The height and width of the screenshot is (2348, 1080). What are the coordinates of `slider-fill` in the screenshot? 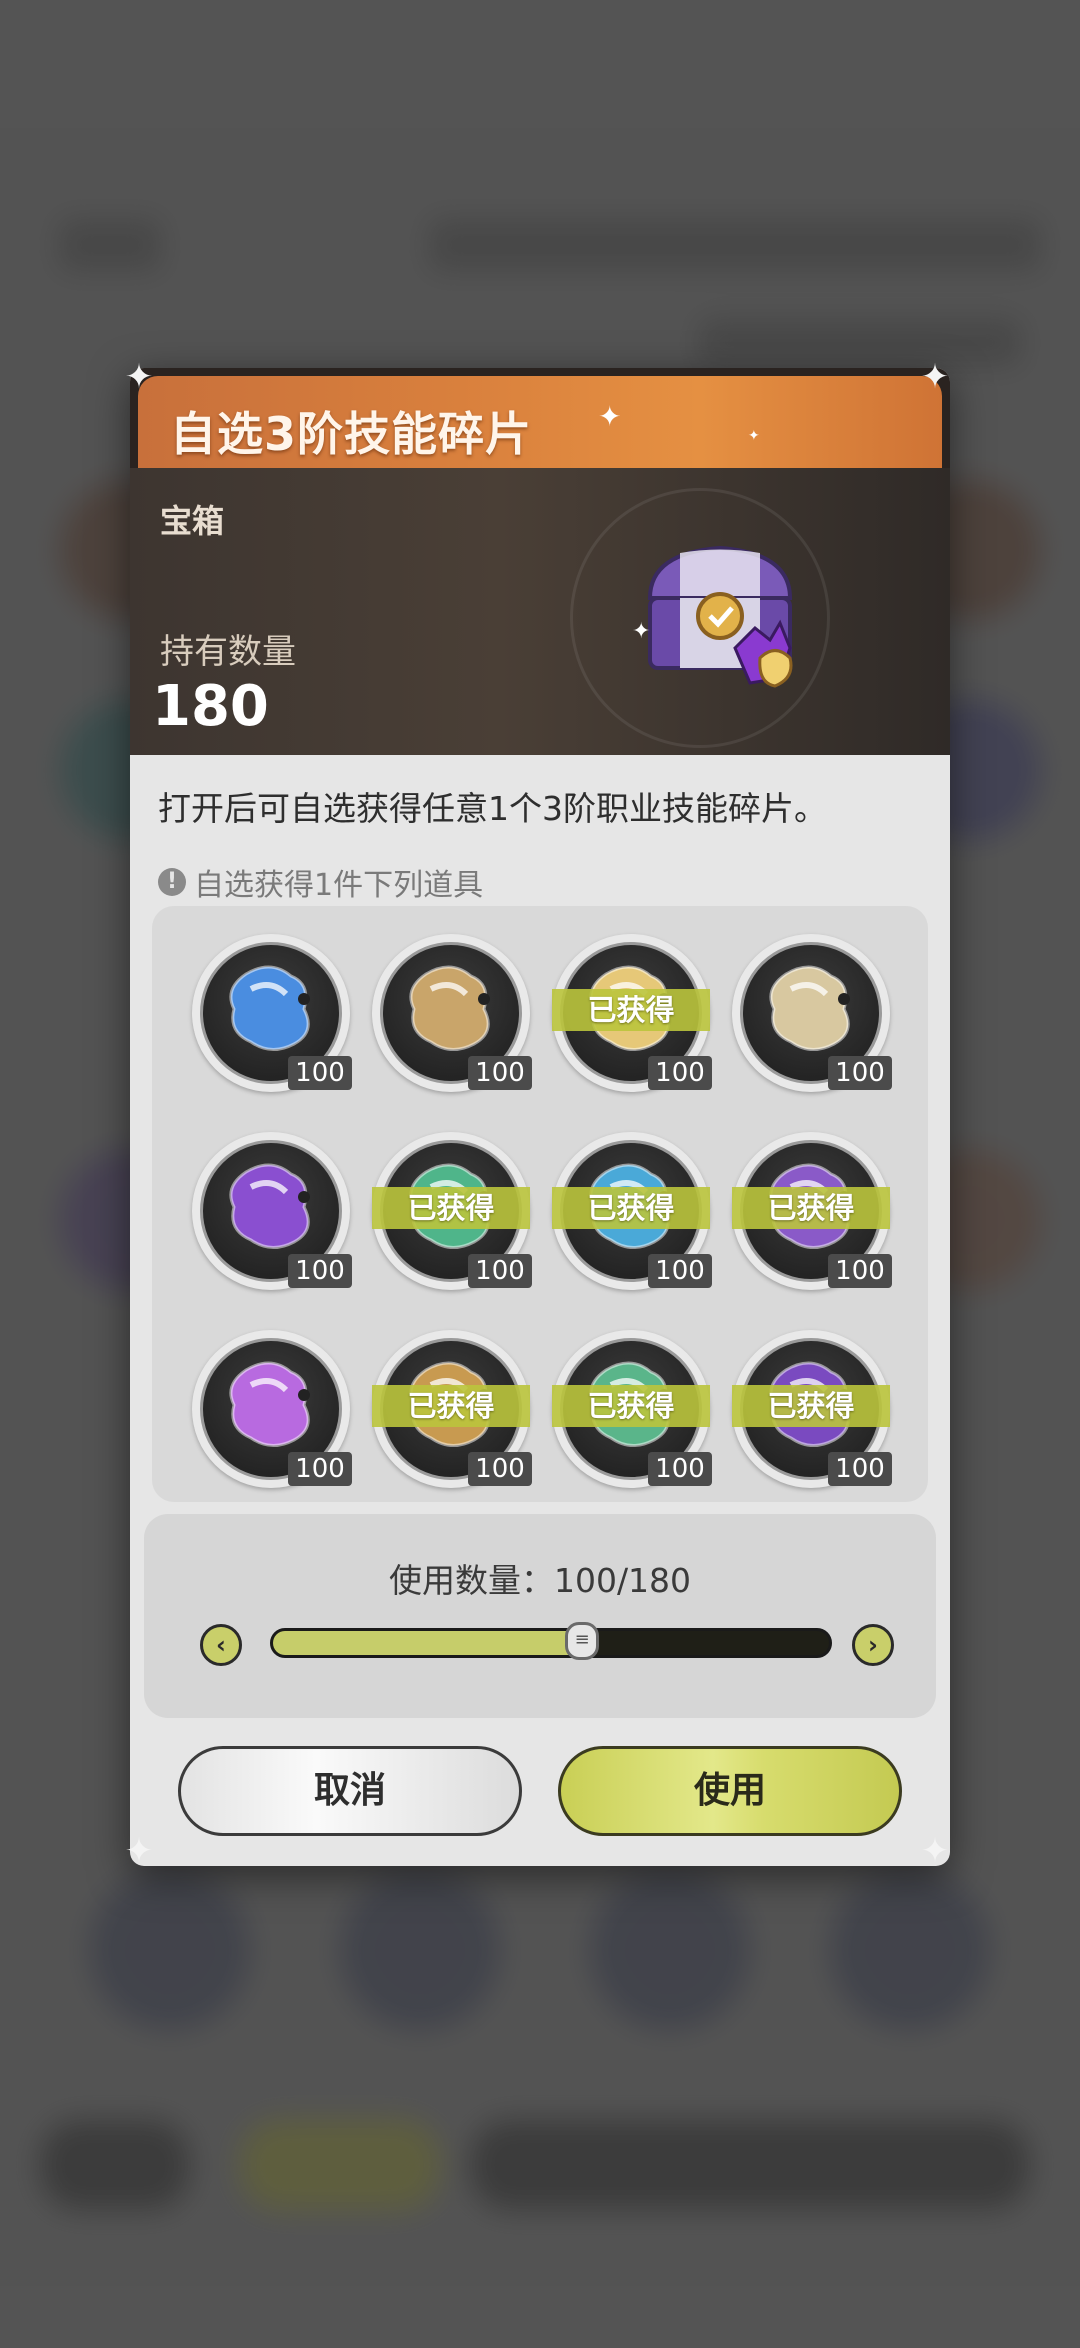 It's located at (427, 1643).